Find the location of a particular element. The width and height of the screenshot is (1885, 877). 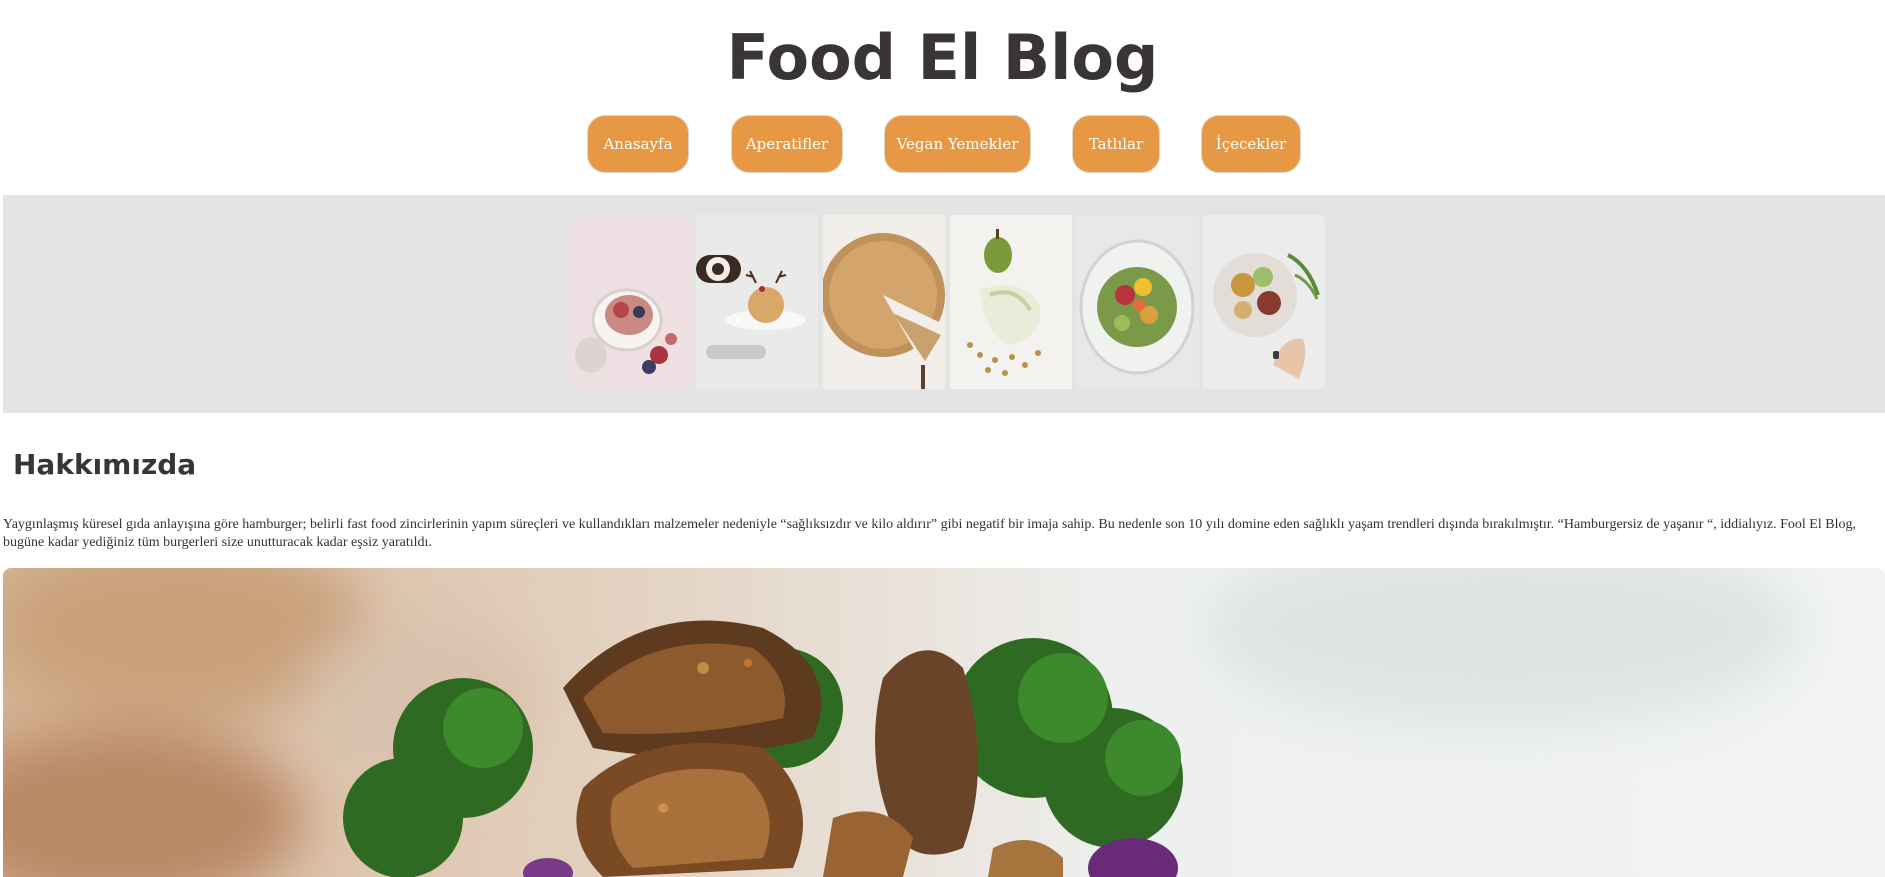

nav-tatlilar-button: Tatlılar is located at coordinates (1116, 144).